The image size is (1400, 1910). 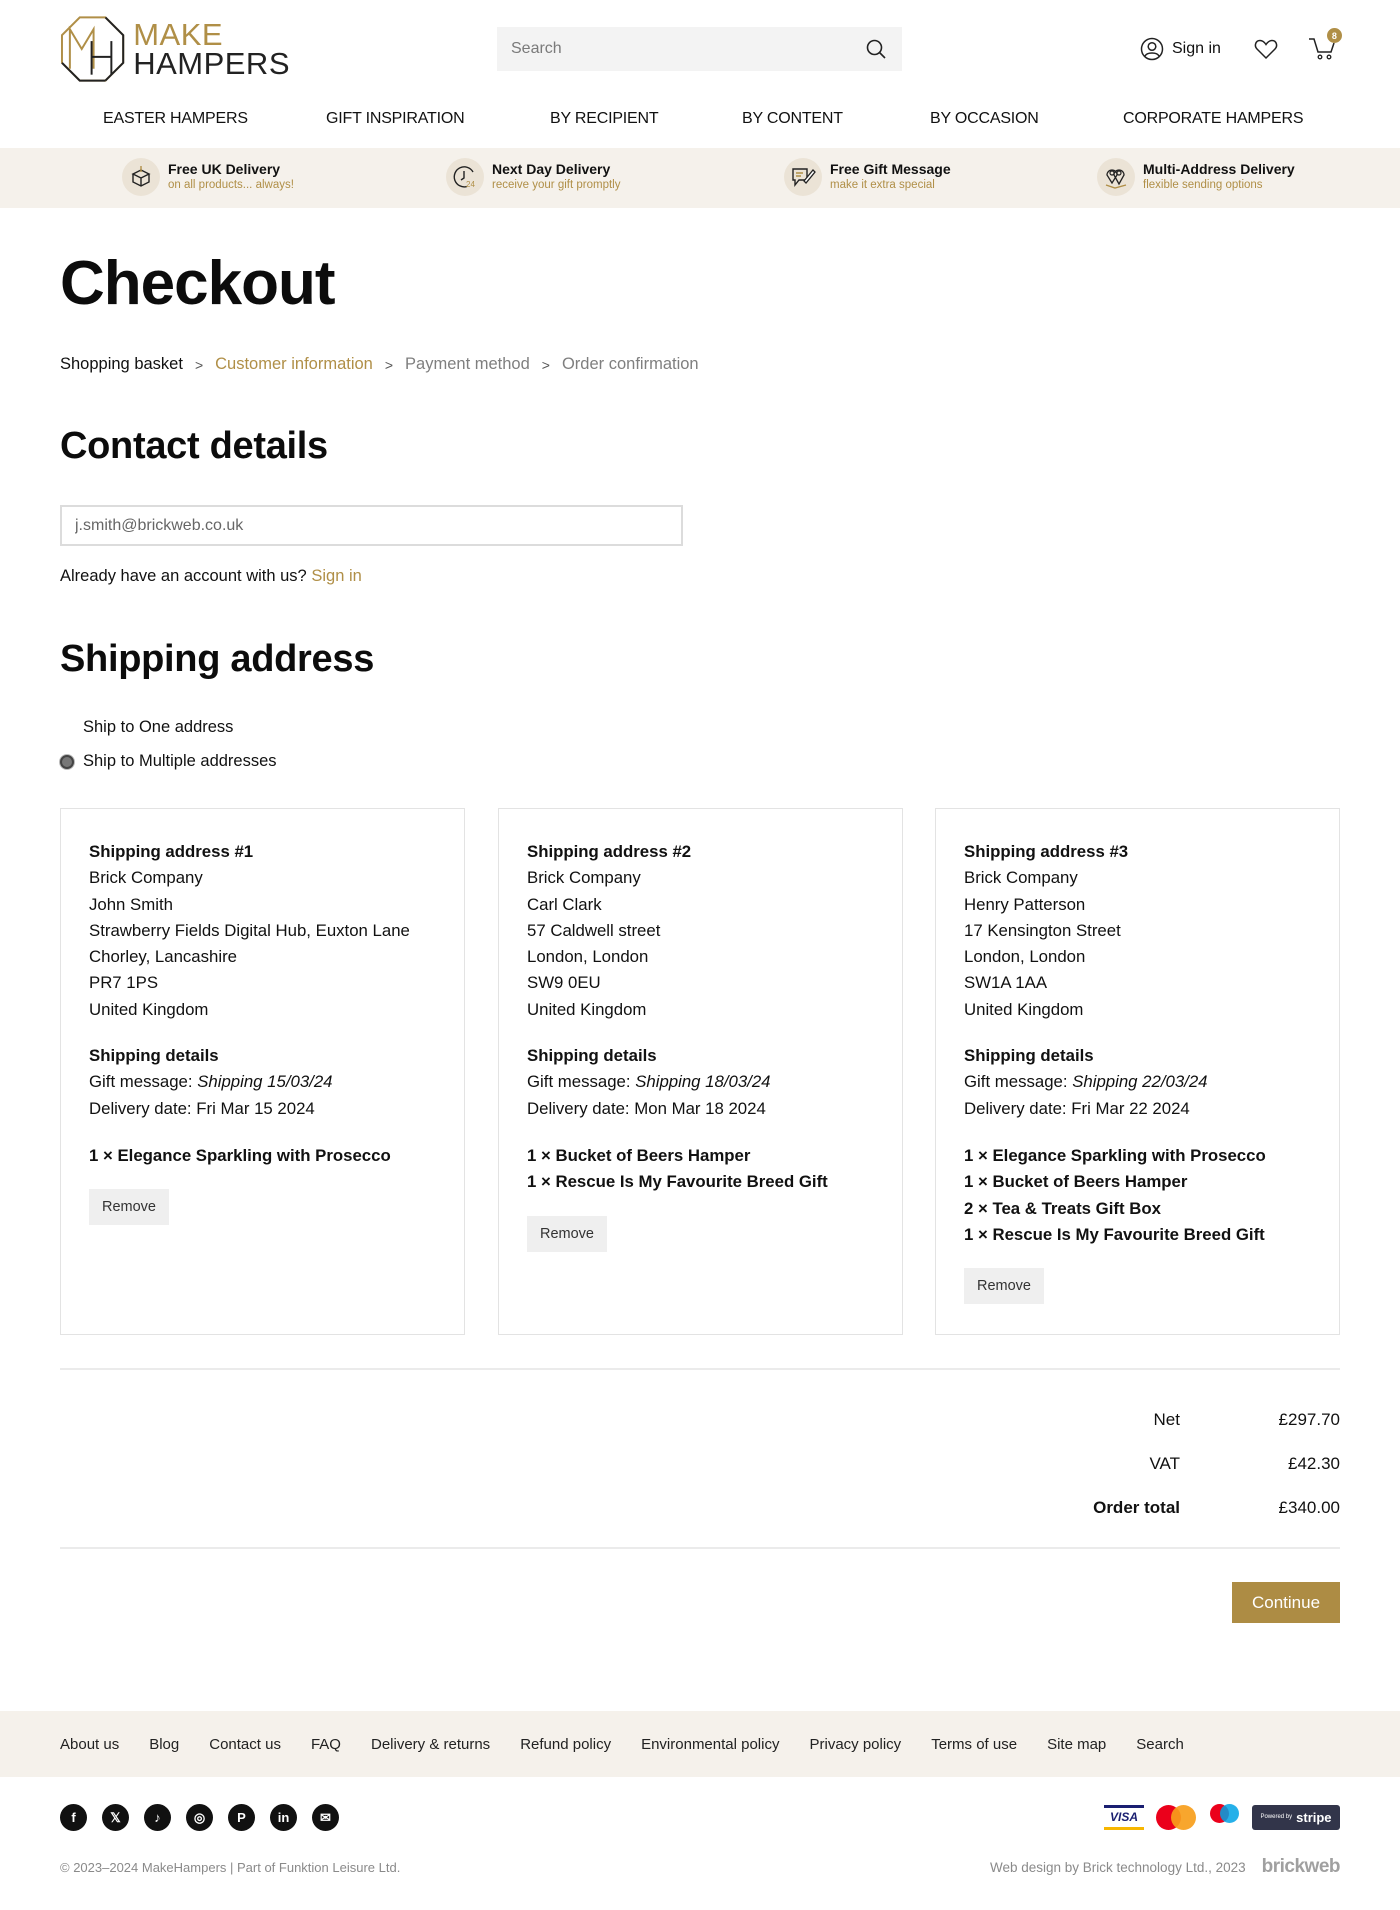 I want to click on search-icon, so click(x=876, y=49).